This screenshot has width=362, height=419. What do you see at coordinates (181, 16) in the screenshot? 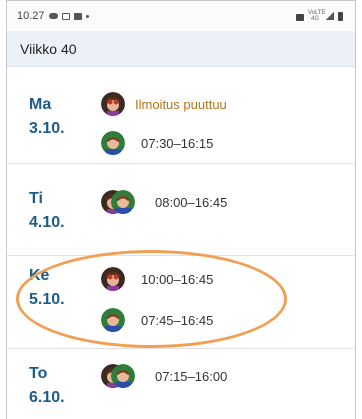
I see `status-bar: 10.27 VoLTE 4G` at bounding box center [181, 16].